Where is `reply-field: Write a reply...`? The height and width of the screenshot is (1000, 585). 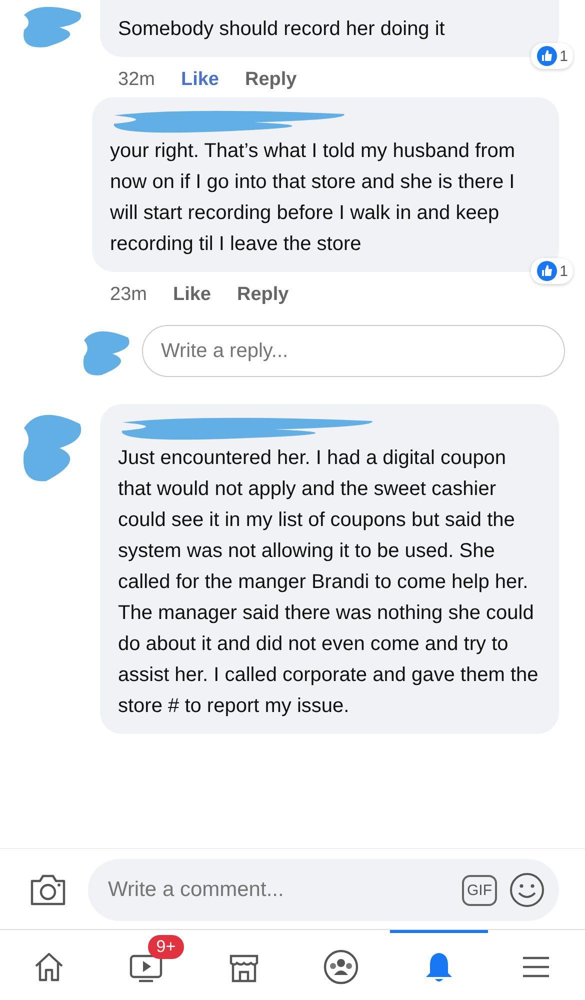 reply-field: Write a reply... is located at coordinates (353, 351).